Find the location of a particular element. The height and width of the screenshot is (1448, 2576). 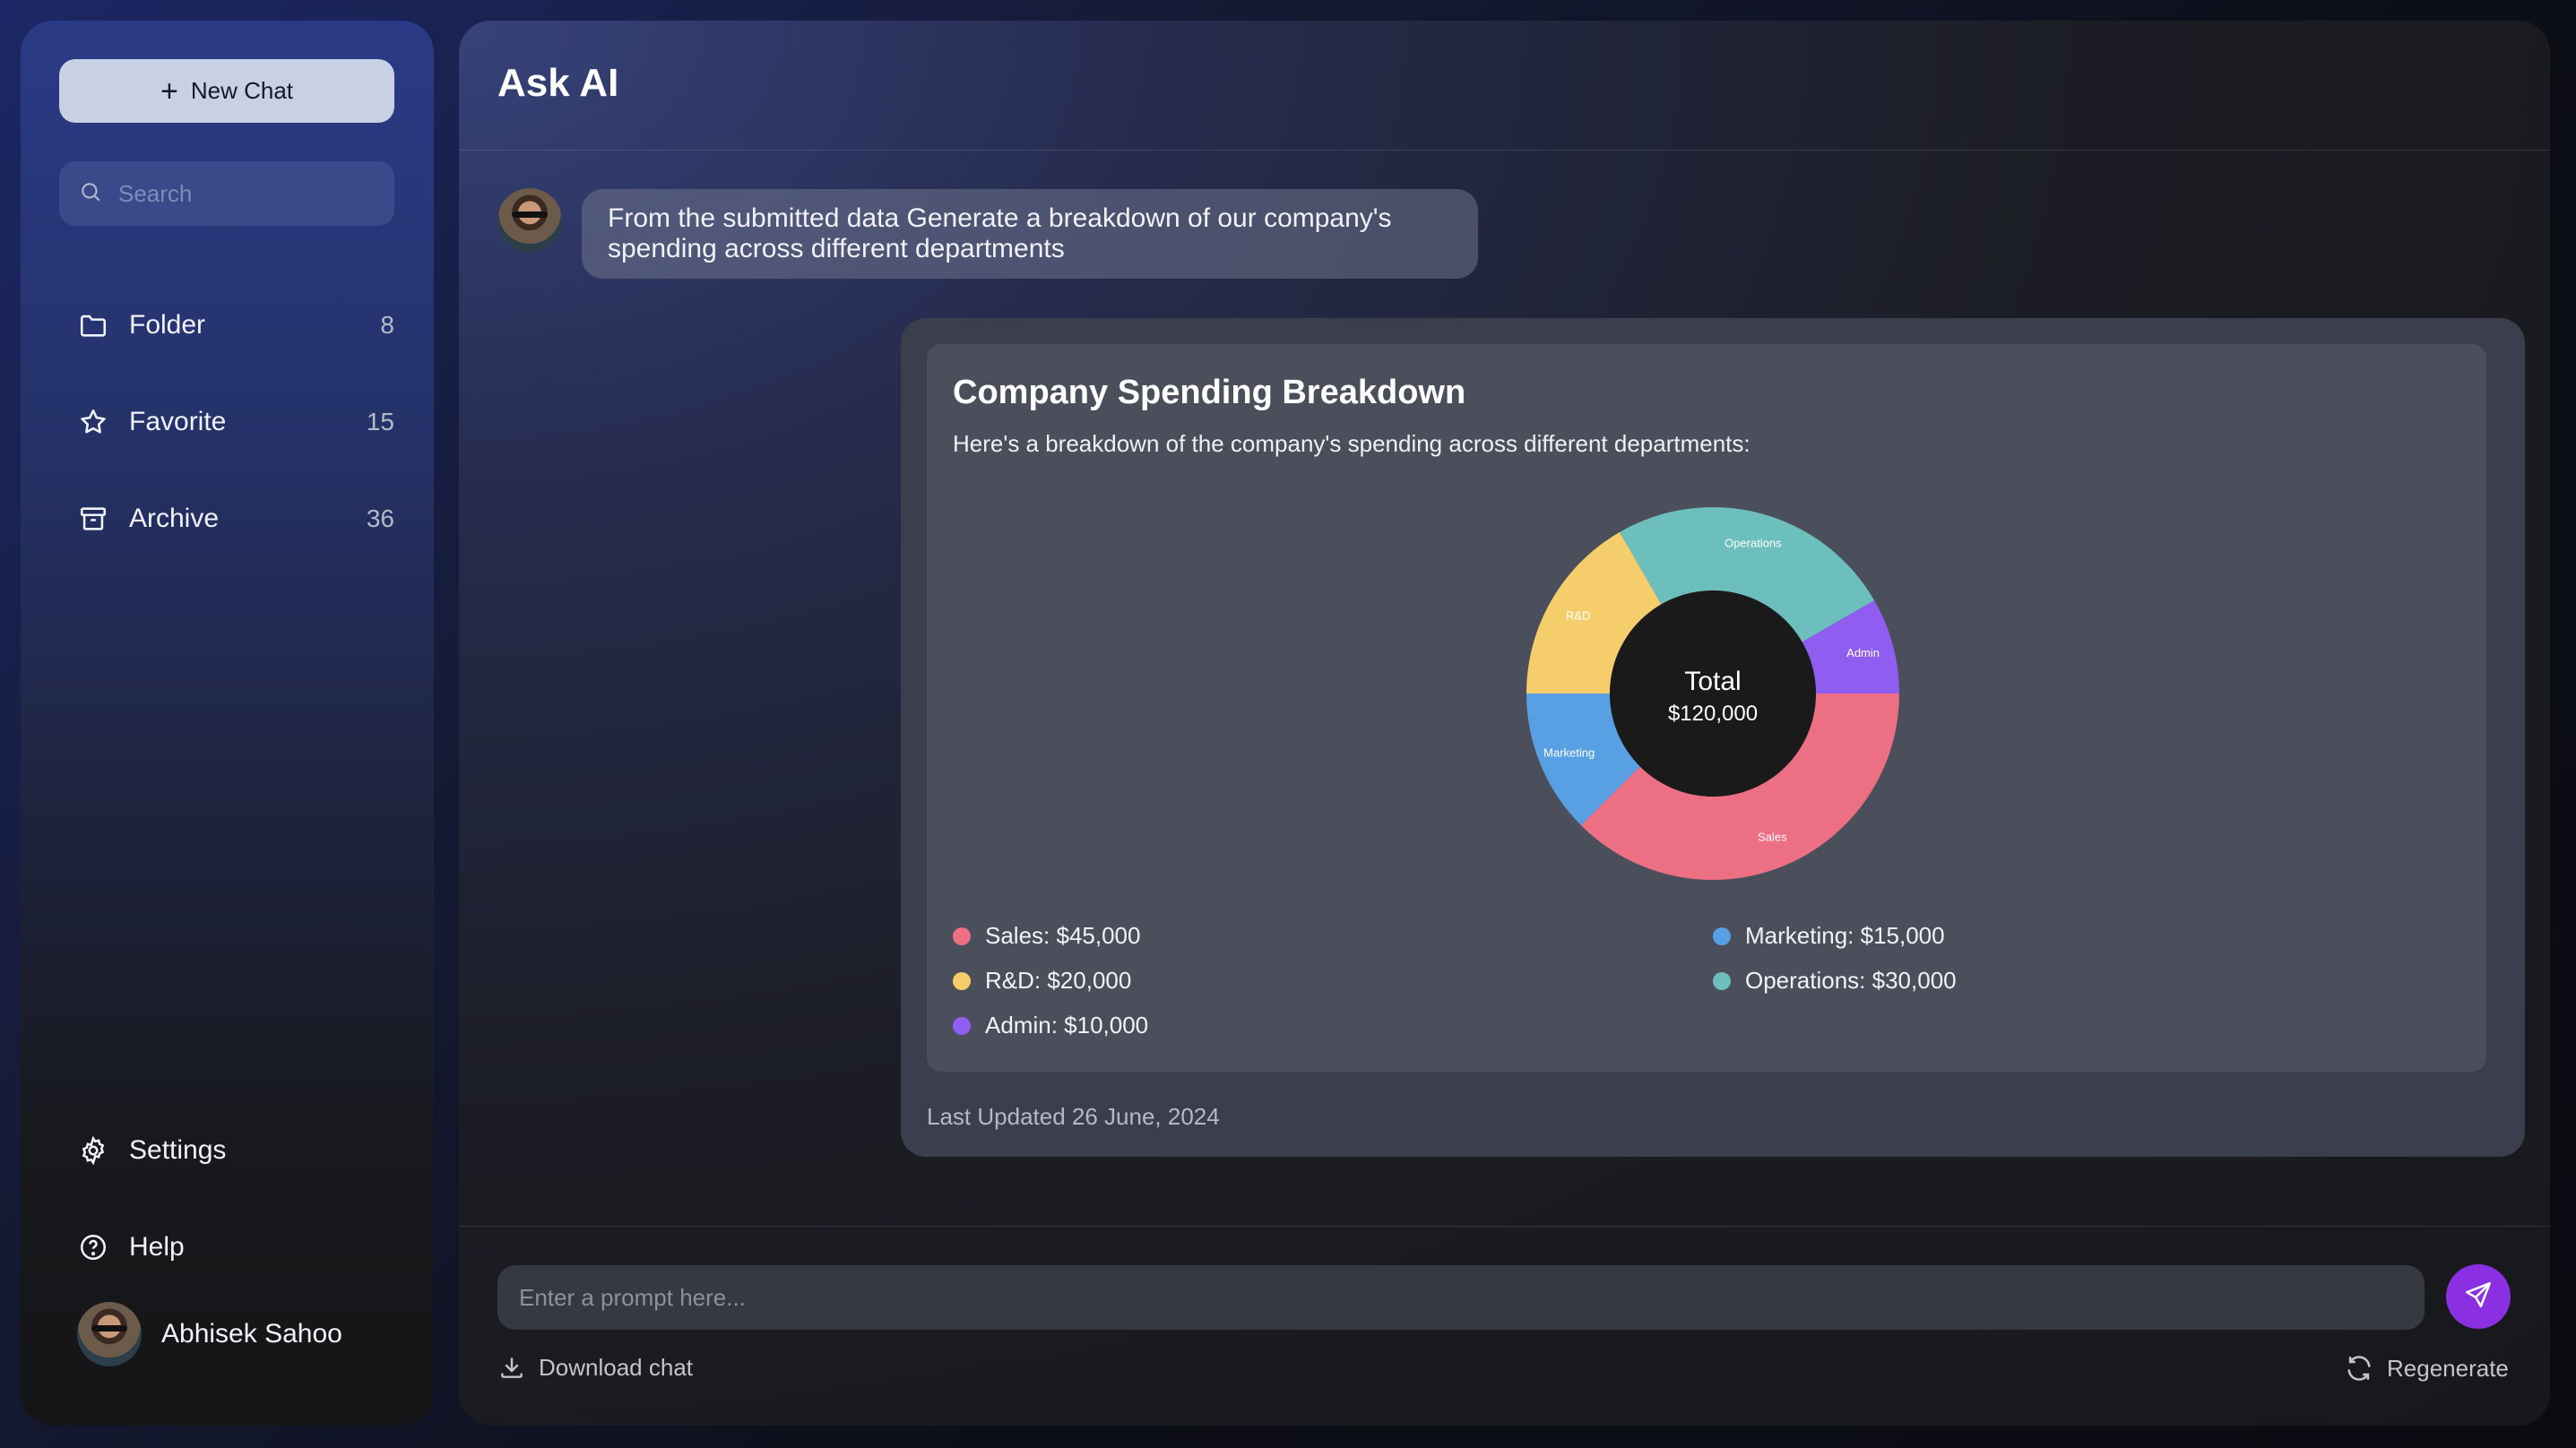

sidebar-item-label: Favorite is located at coordinates (178, 421).